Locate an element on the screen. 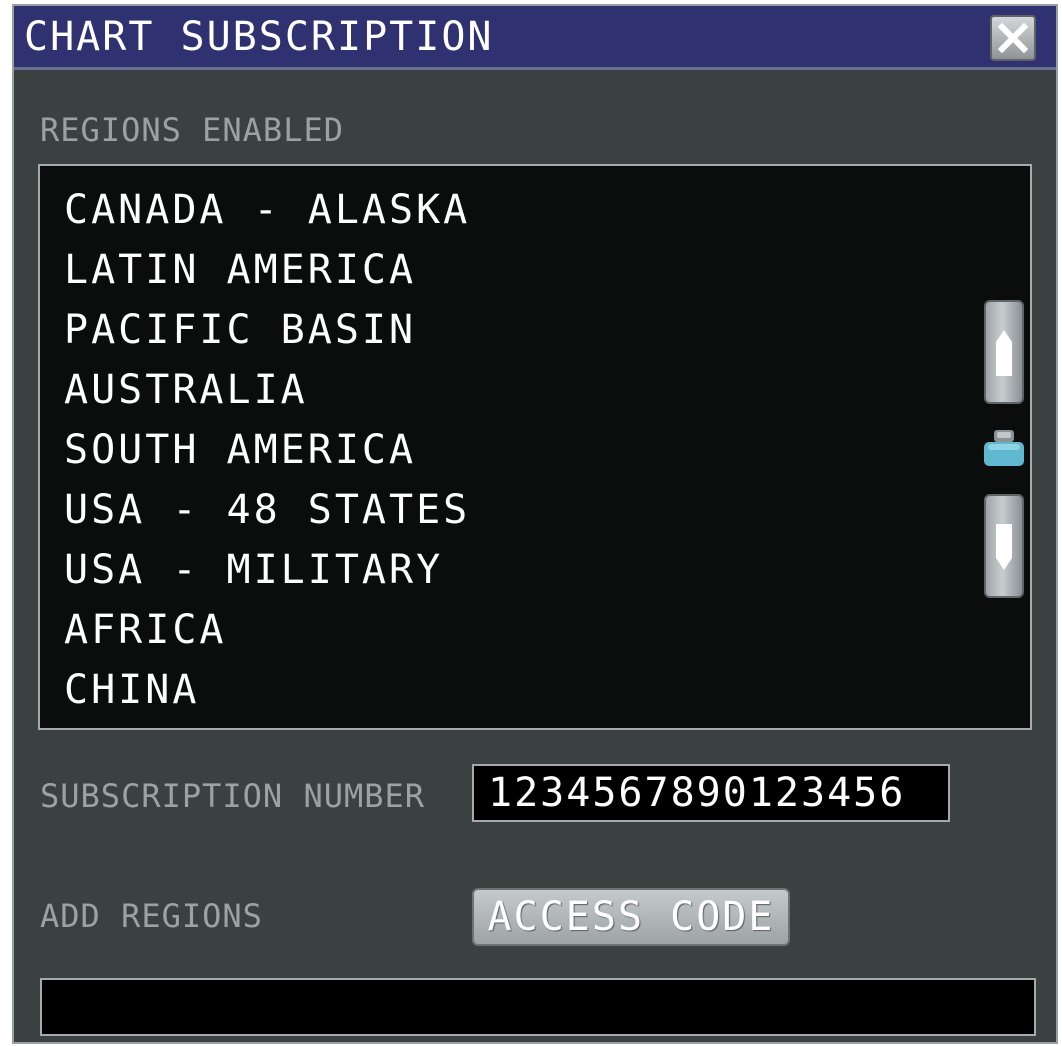 This screenshot has width=1062, height=1046. region-item-south-america: SOUTH AMERICA is located at coordinates (267, 450).